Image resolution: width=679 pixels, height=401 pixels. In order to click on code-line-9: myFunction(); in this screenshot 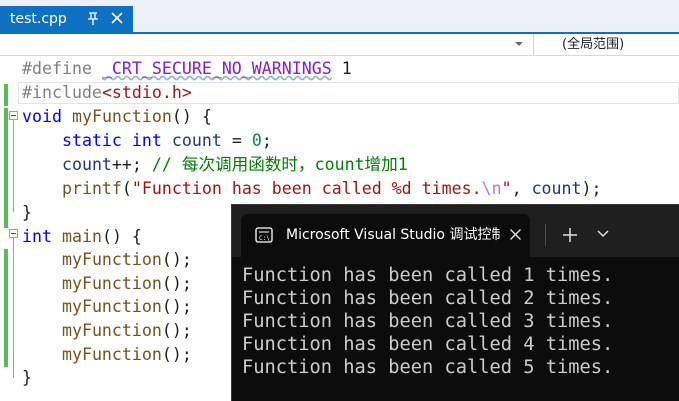, I will do `click(107, 260)`.